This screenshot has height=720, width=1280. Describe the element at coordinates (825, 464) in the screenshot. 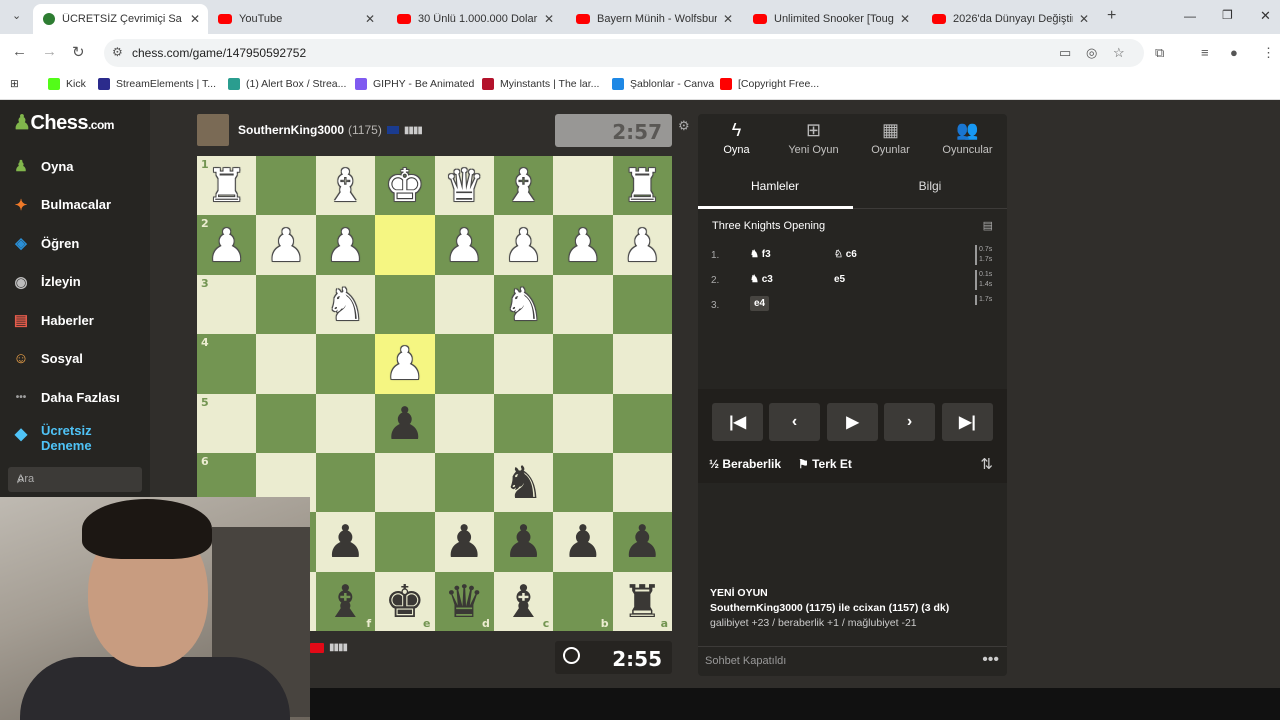

I see `resign-button: ⚑ Terk Et` at that location.